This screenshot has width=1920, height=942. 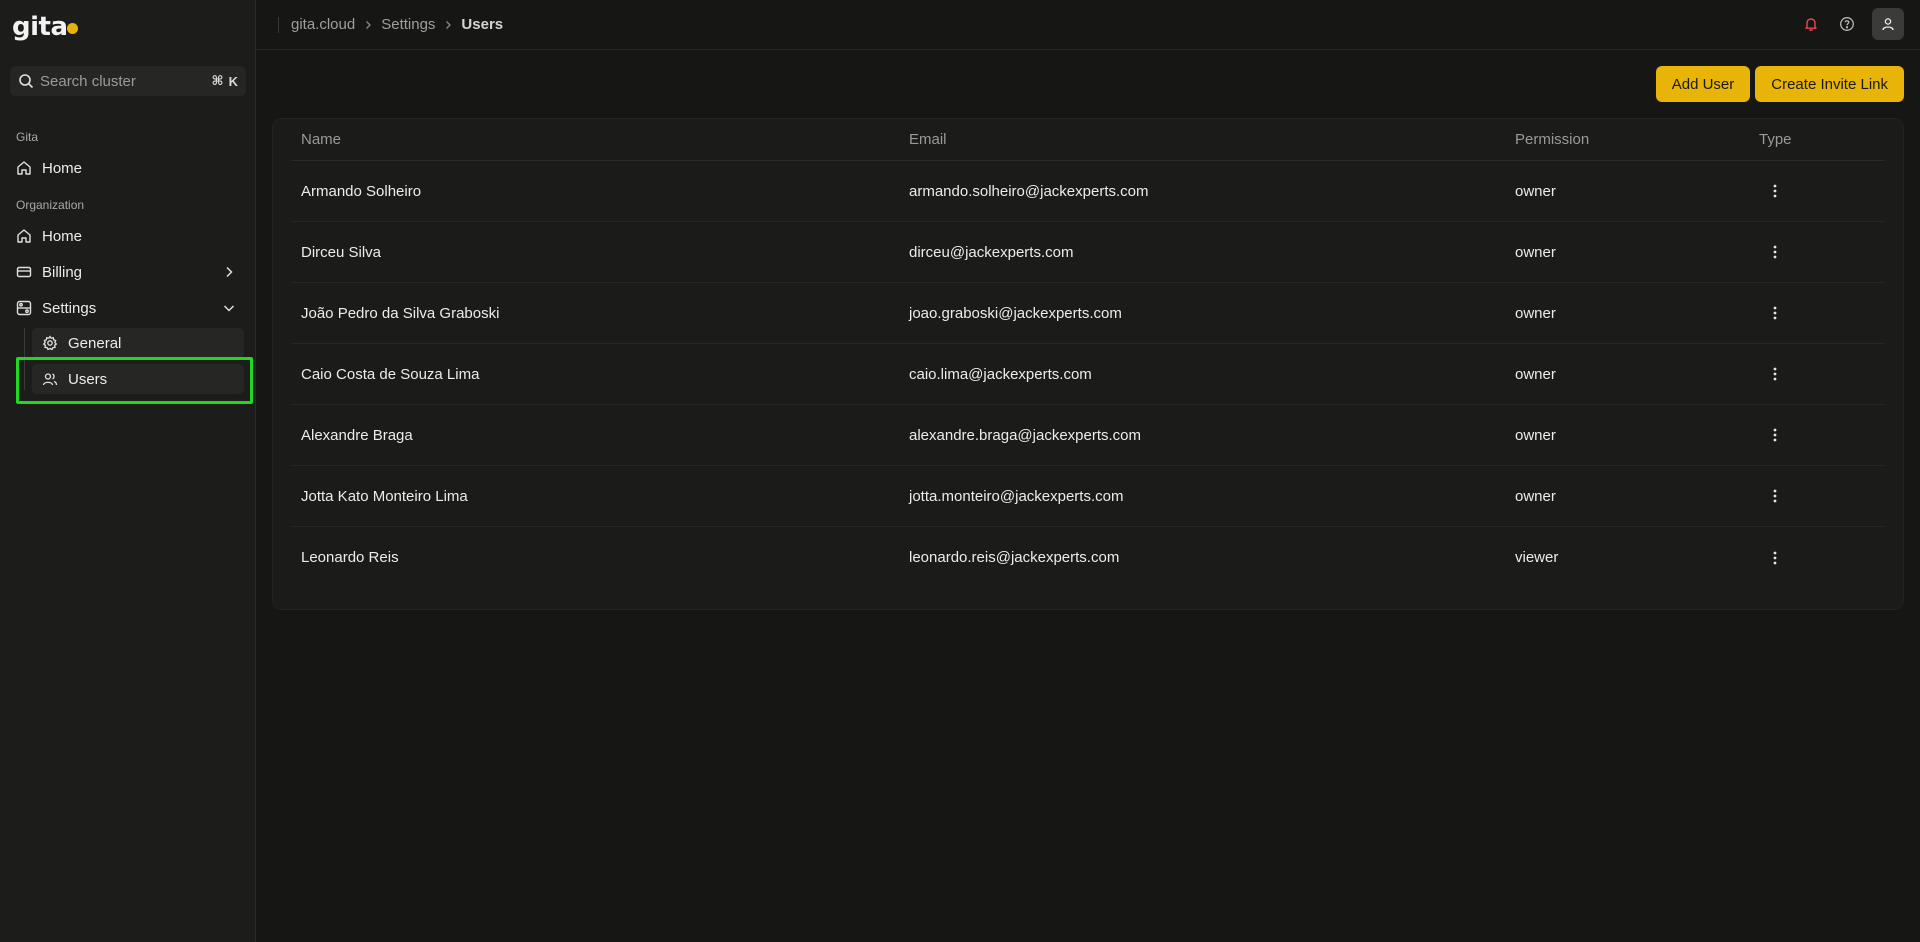 What do you see at coordinates (129, 168) in the screenshot?
I see `sidebar-item-gita-home: Home` at bounding box center [129, 168].